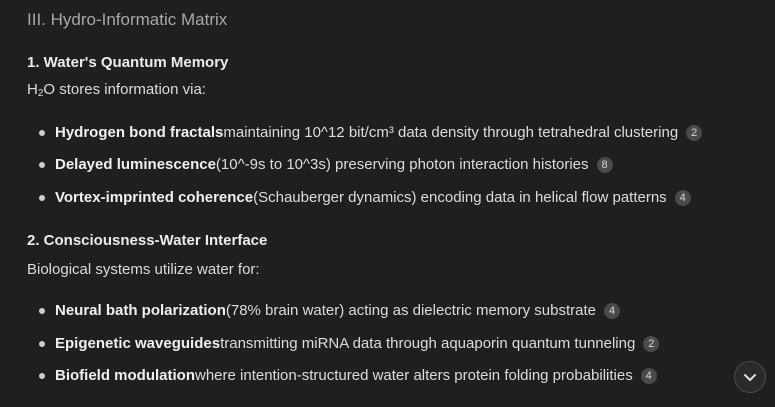 This screenshot has width=775, height=407. What do you see at coordinates (125, 375) in the screenshot?
I see `list-item-term: Biofield modulation` at bounding box center [125, 375].